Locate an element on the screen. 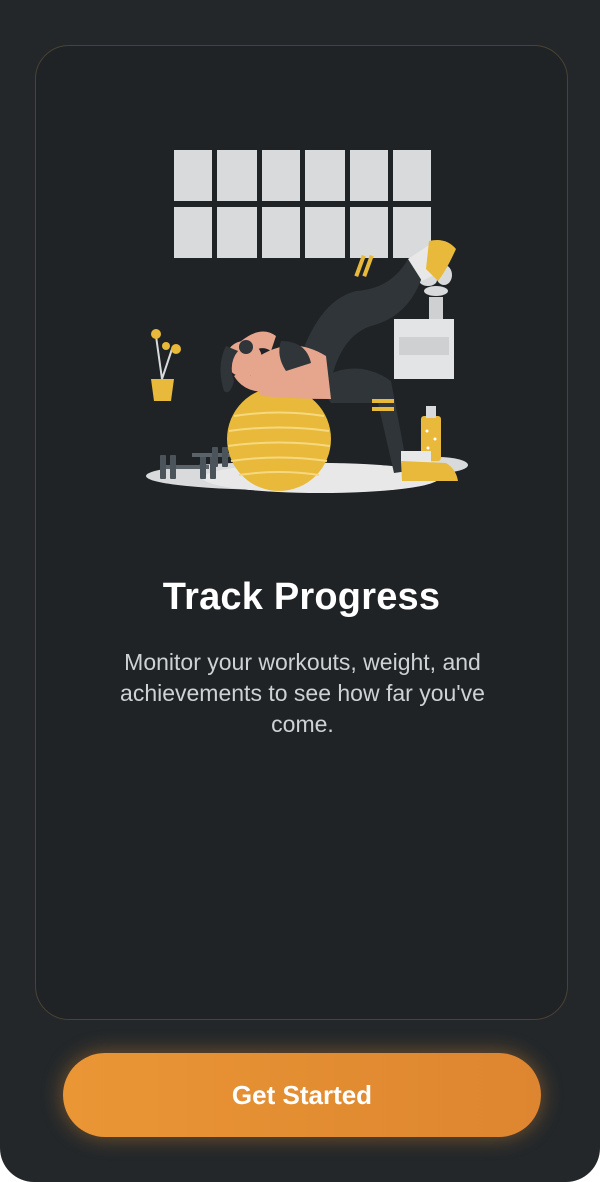  onboarding-title: Track Progress is located at coordinates (301, 597).